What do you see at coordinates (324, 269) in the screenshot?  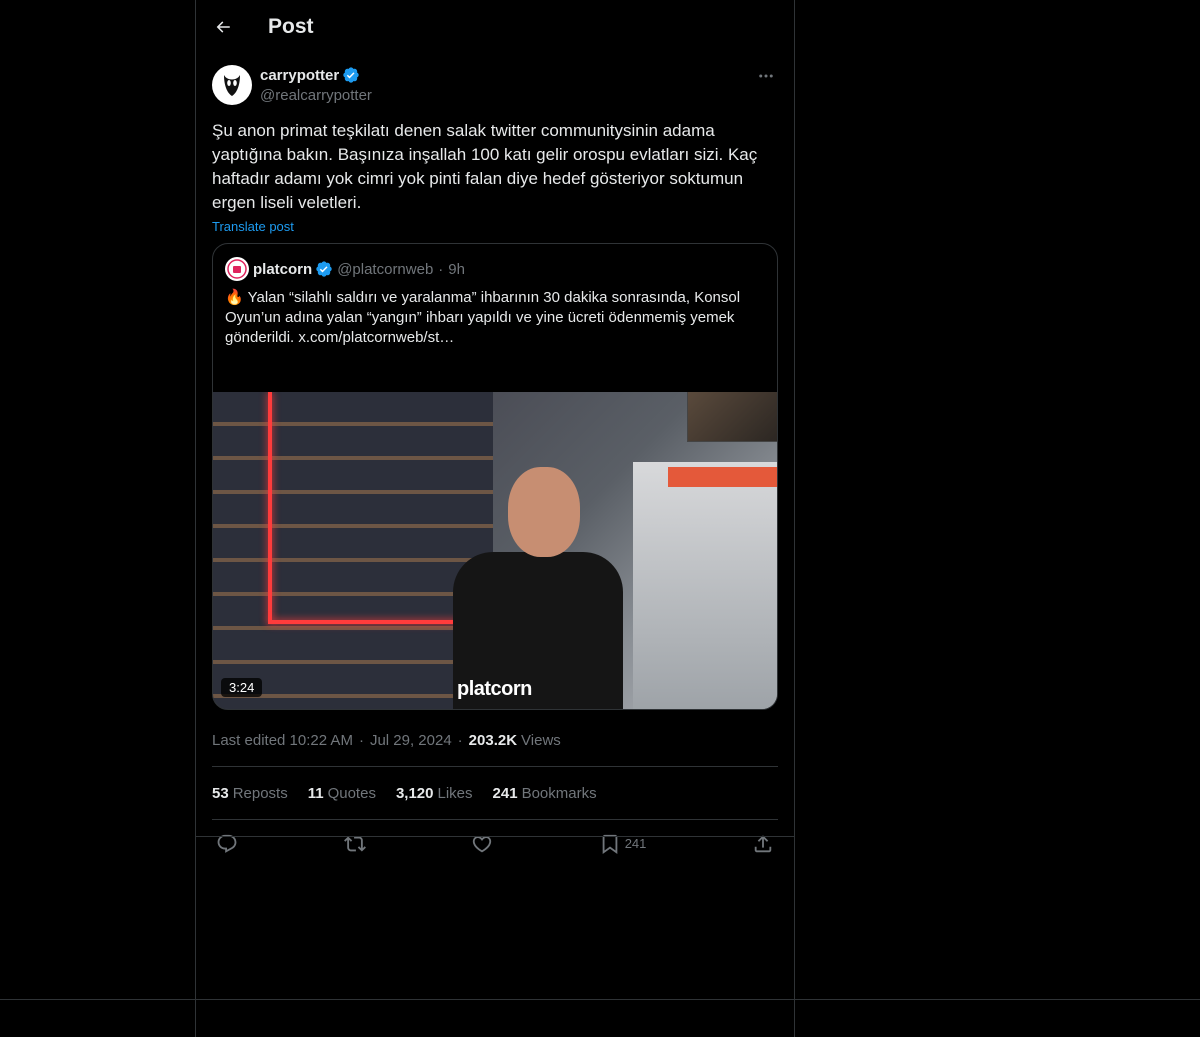 I see `quoted-verified-badge-icon` at bounding box center [324, 269].